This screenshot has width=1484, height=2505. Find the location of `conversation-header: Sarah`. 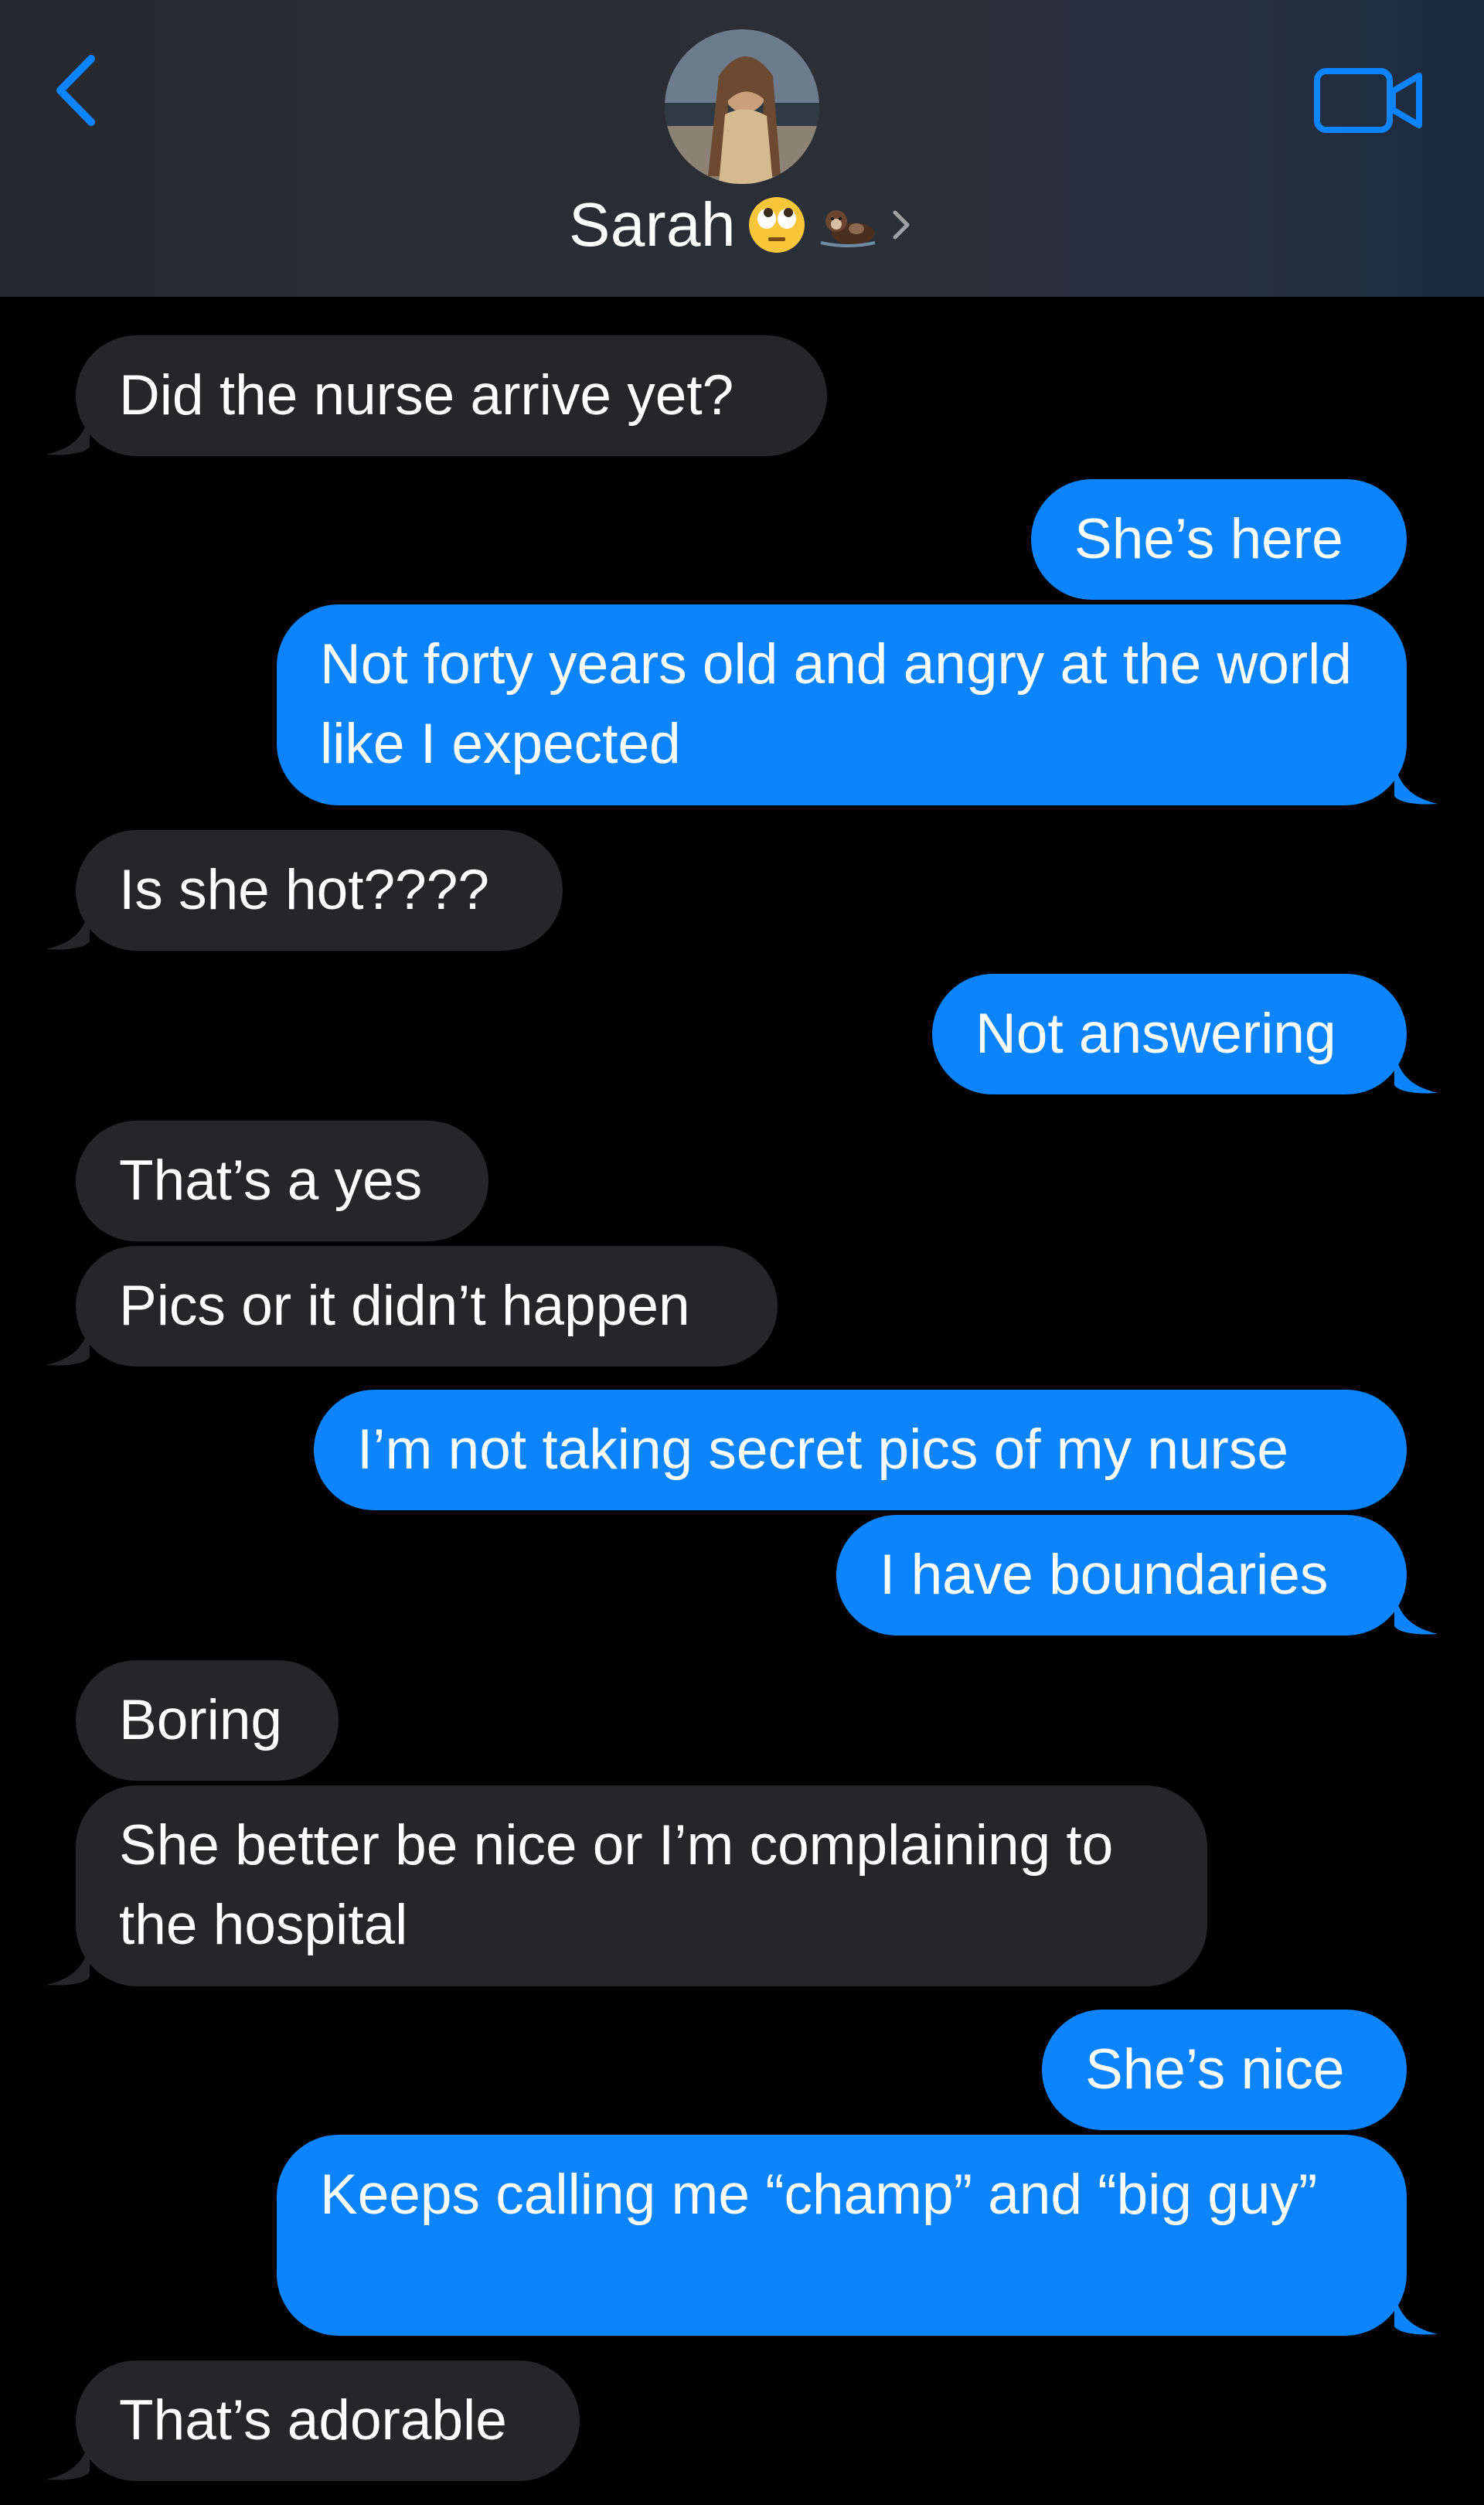

conversation-header: Sarah is located at coordinates (742, 148).